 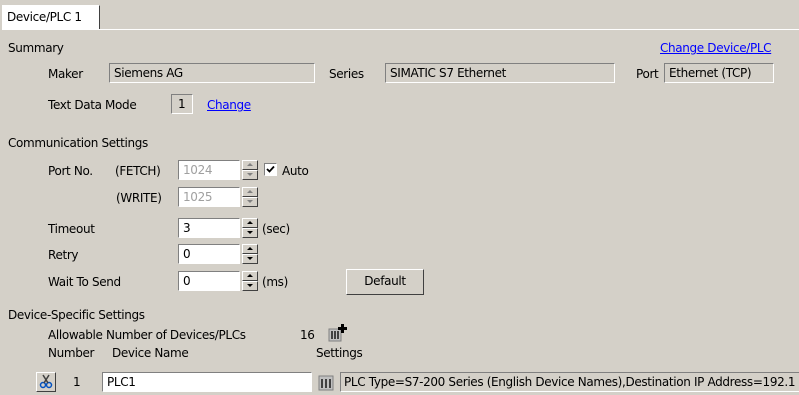 What do you see at coordinates (276, 229) in the screenshot?
I see `timeout-unit: (sec)` at bounding box center [276, 229].